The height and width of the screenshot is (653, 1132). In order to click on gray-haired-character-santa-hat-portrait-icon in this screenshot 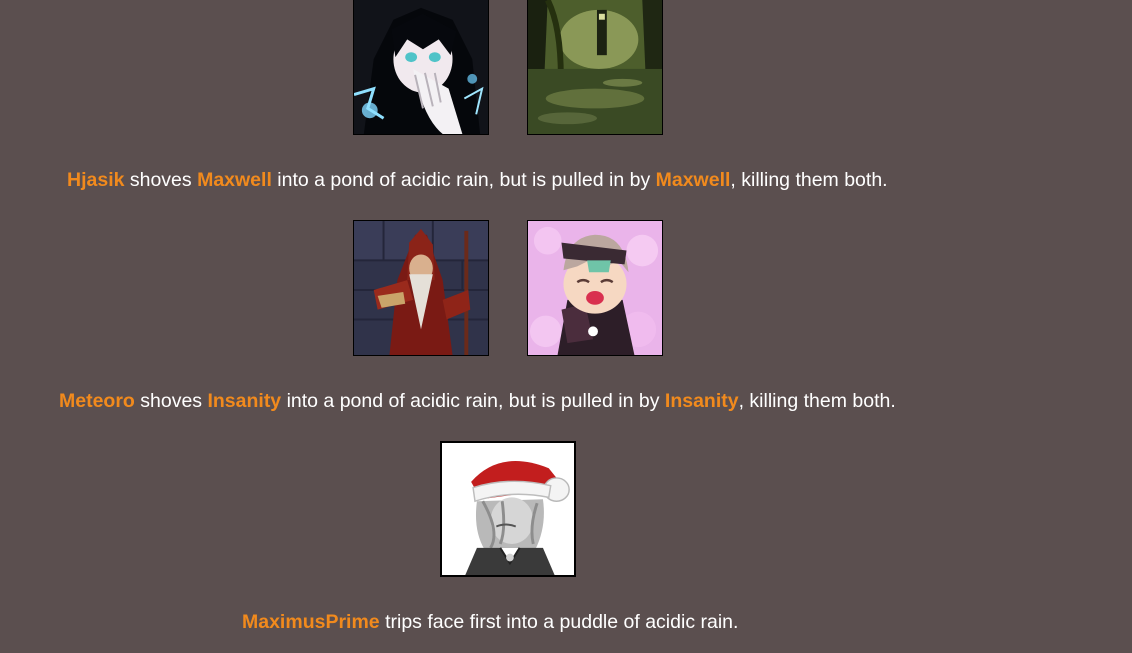, I will do `click(508, 509)`.